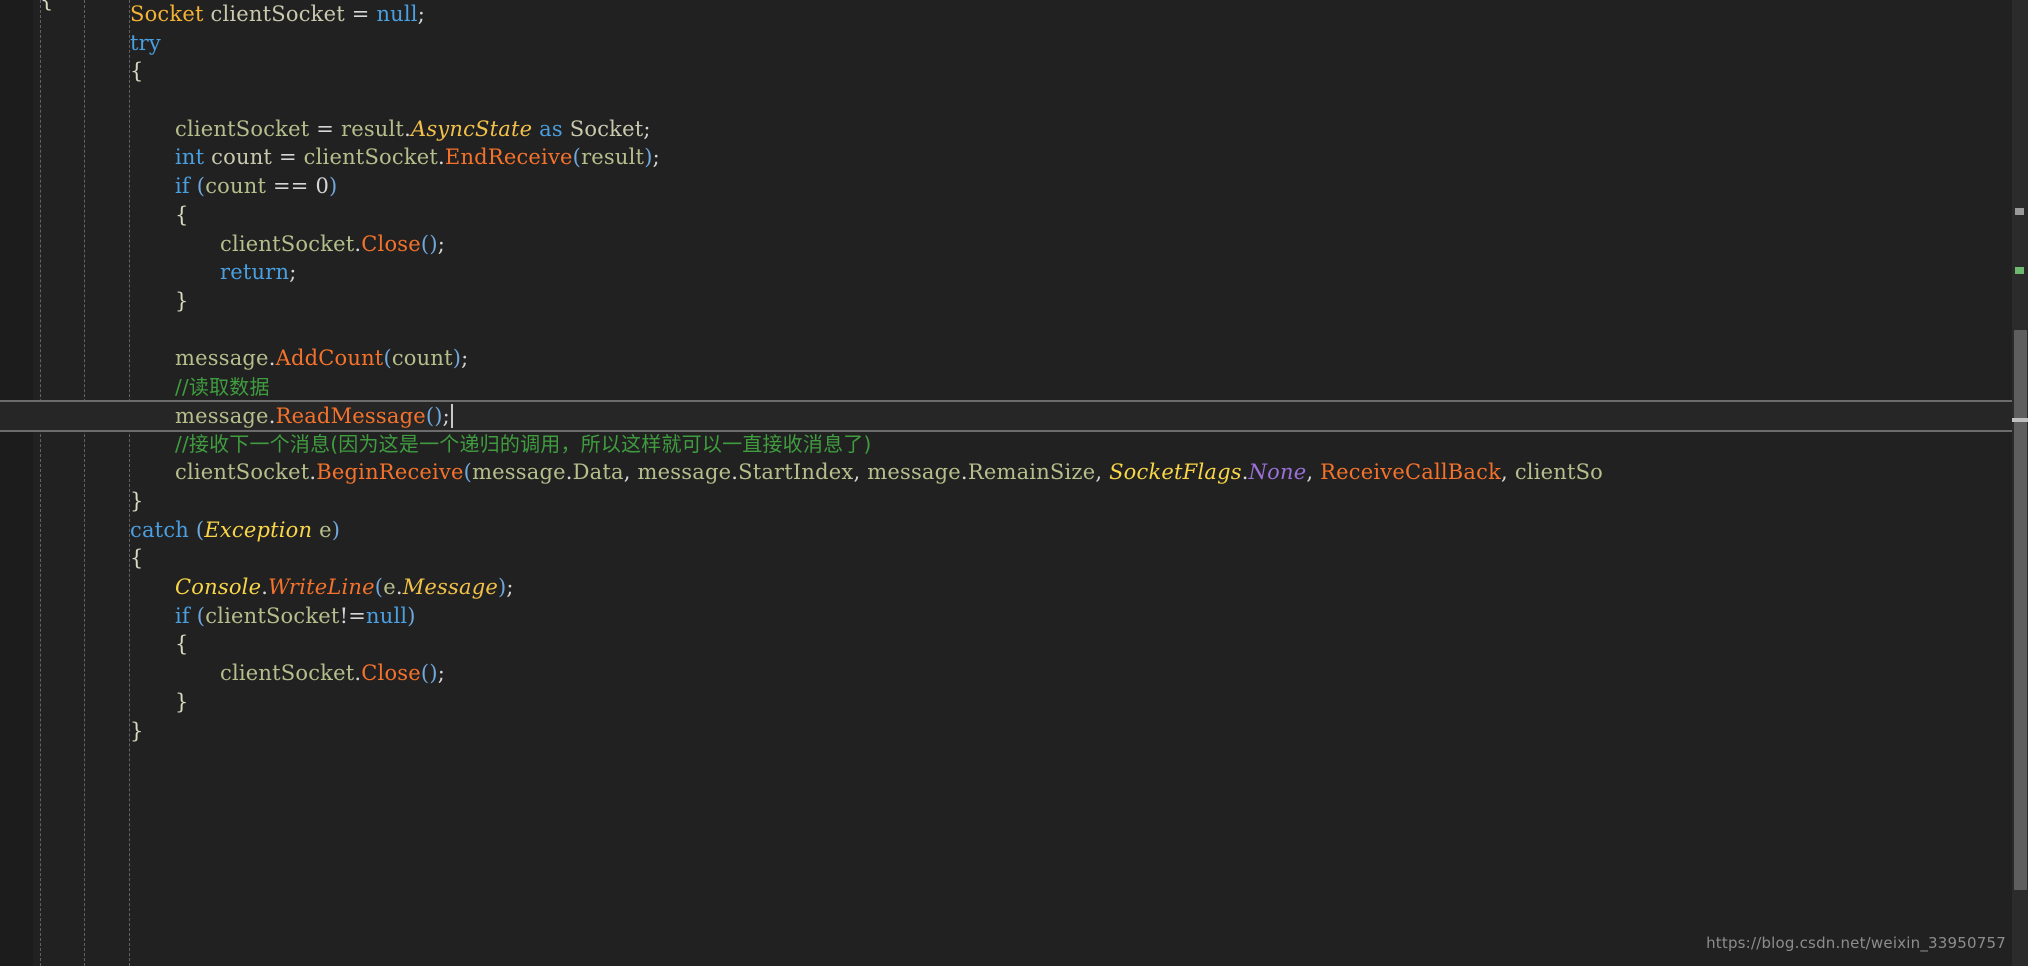  What do you see at coordinates (329, 358) in the screenshot?
I see `code-token: AddCount` at bounding box center [329, 358].